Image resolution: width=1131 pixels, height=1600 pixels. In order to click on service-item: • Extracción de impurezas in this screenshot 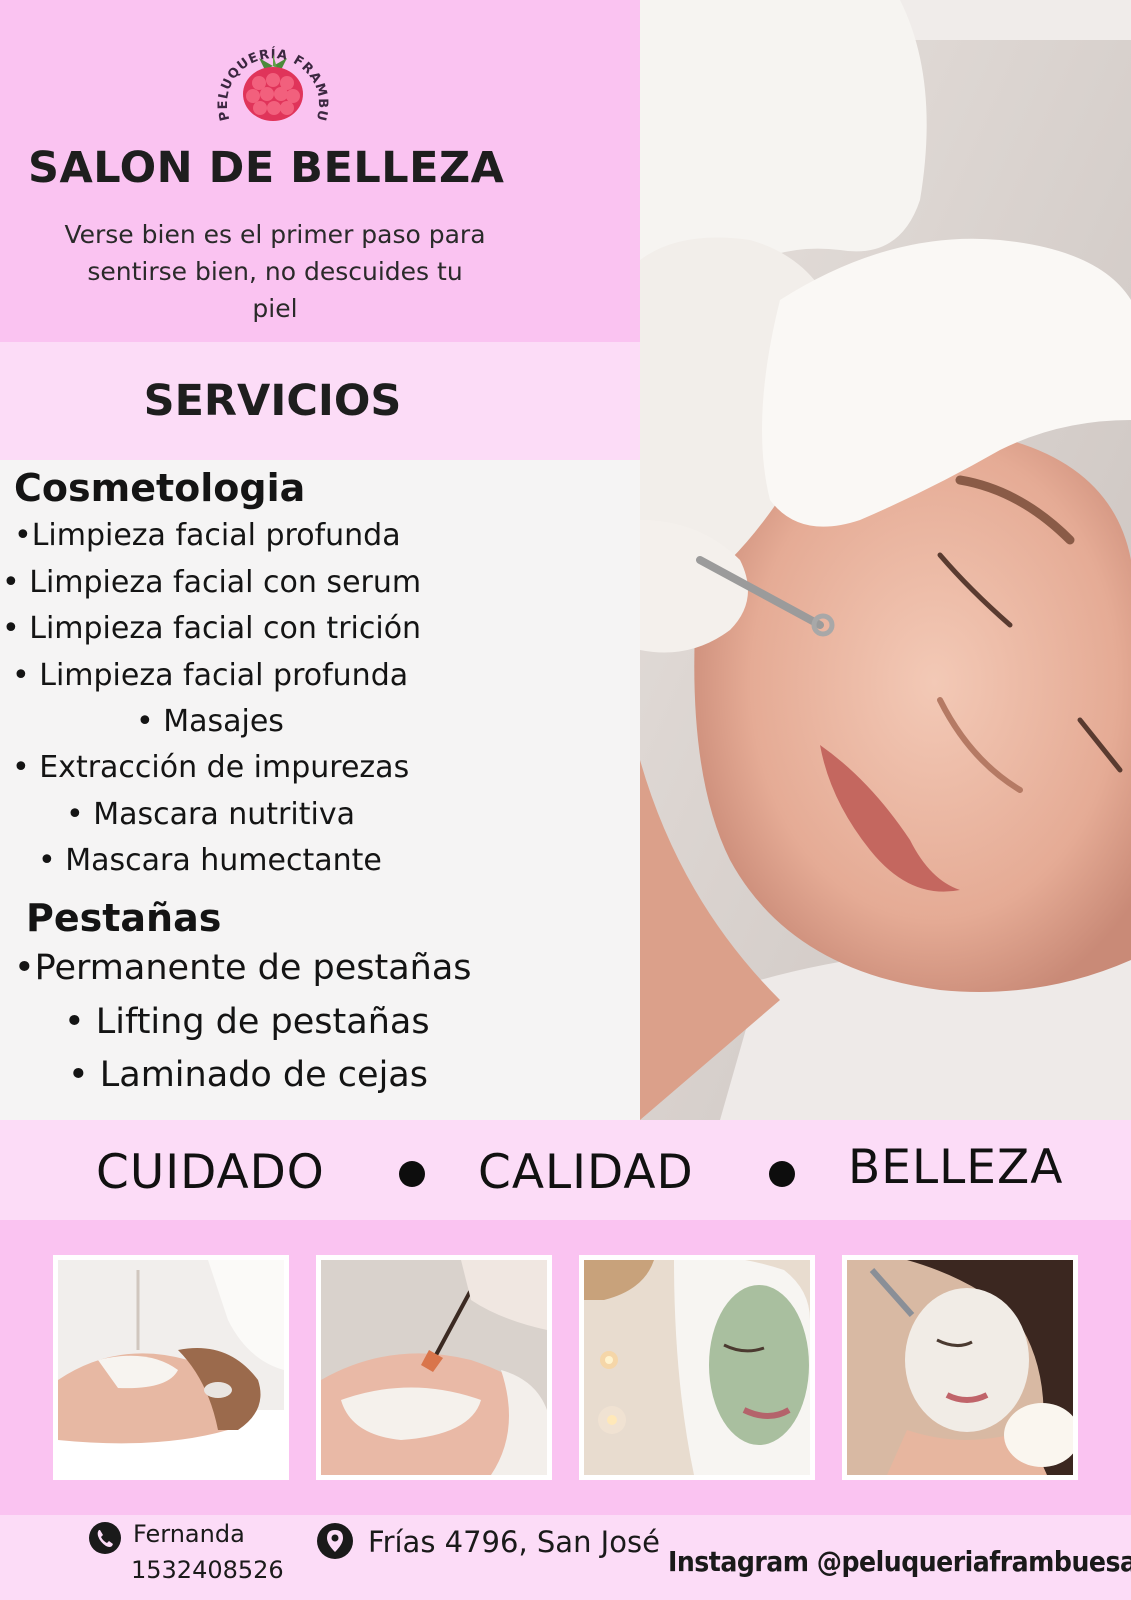, I will do `click(211, 767)`.